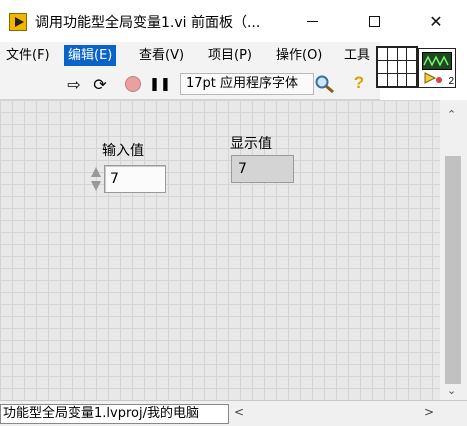  I want to click on context-help-icon: ?, so click(359, 84).